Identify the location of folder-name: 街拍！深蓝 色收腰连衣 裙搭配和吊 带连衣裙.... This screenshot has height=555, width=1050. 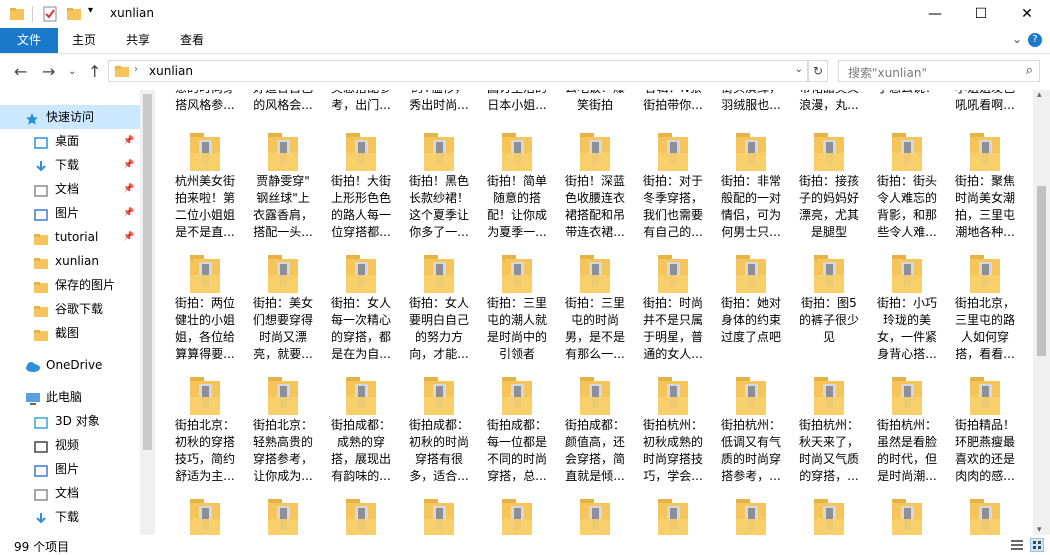
(595, 207).